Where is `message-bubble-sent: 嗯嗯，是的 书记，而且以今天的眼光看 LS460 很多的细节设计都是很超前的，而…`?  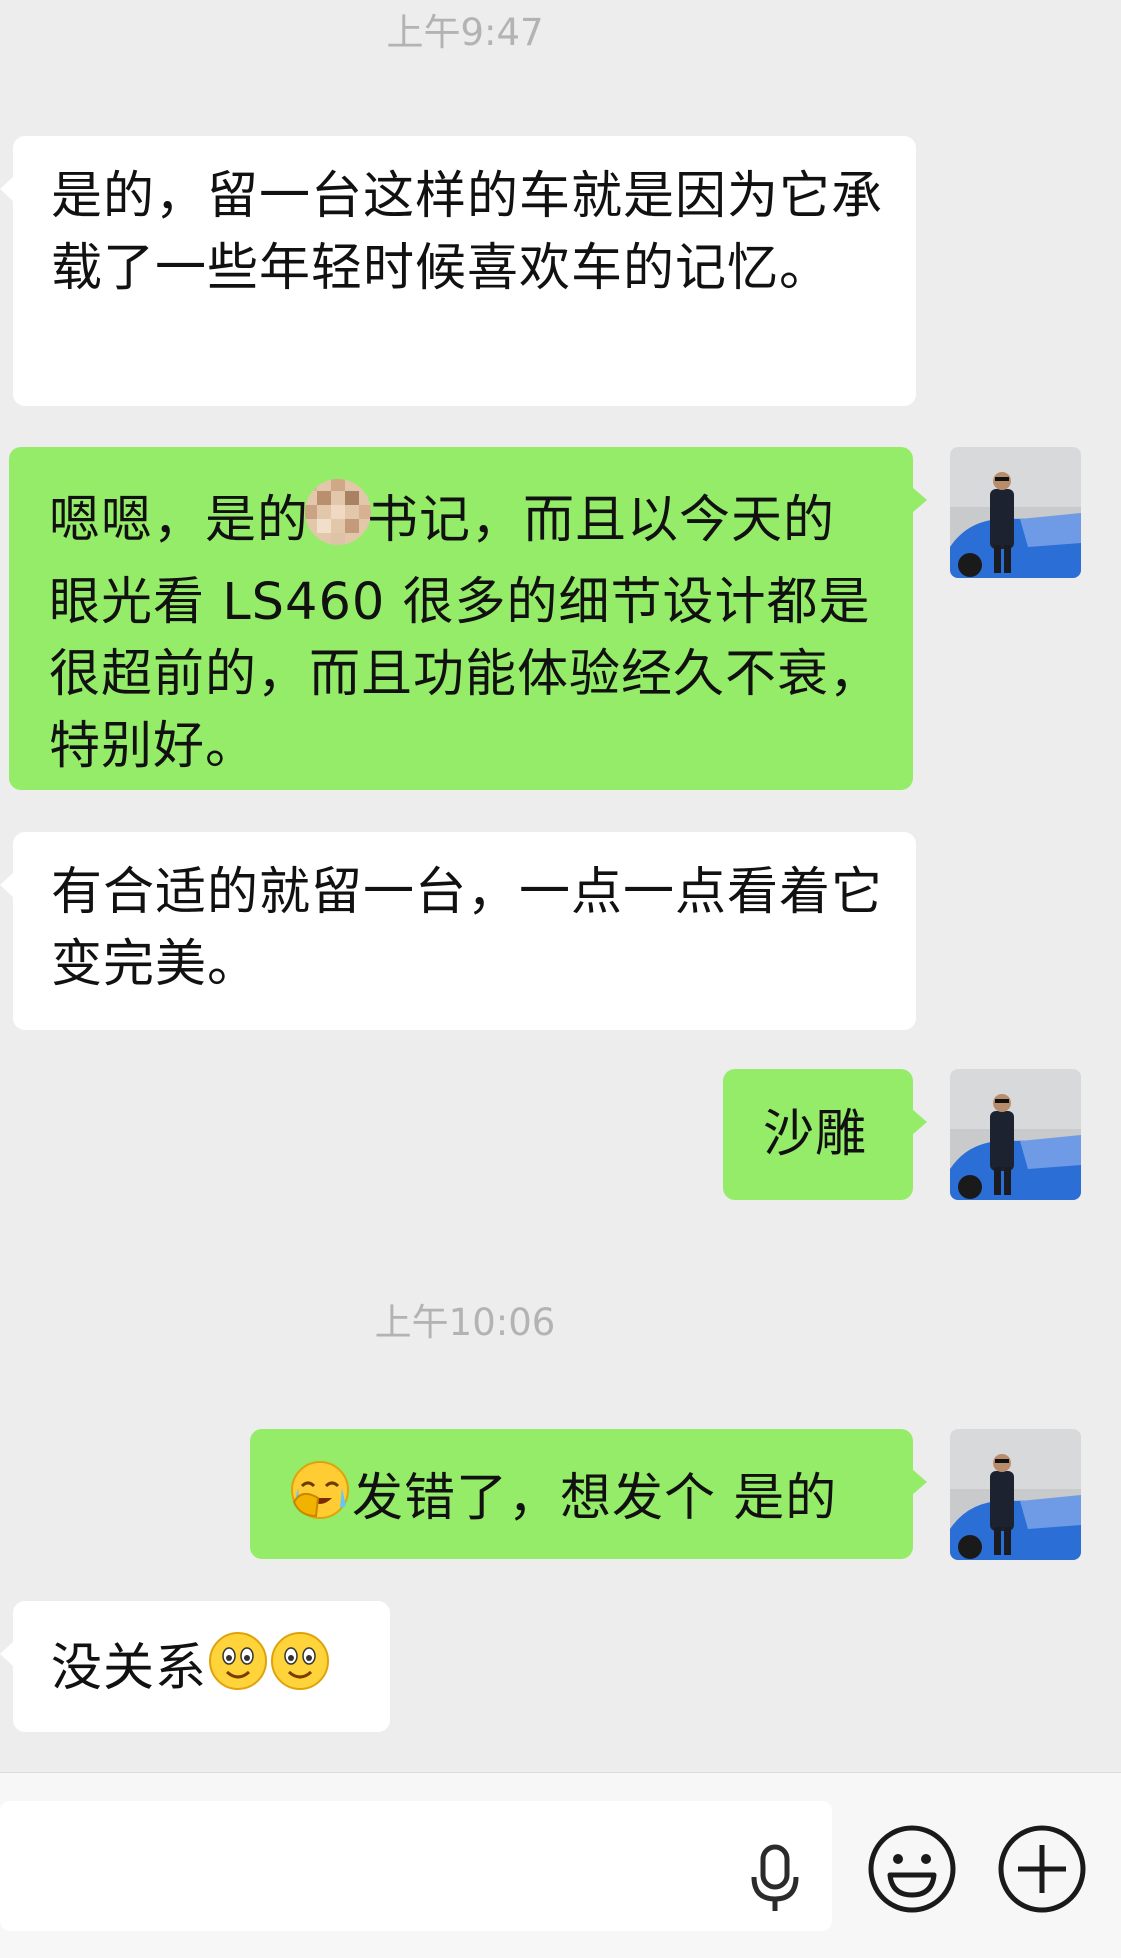 message-bubble-sent: 嗯嗯，是的 书记，而且以今天的眼光看 LS460 很多的细节设计都是很超前的，而… is located at coordinates (468, 618).